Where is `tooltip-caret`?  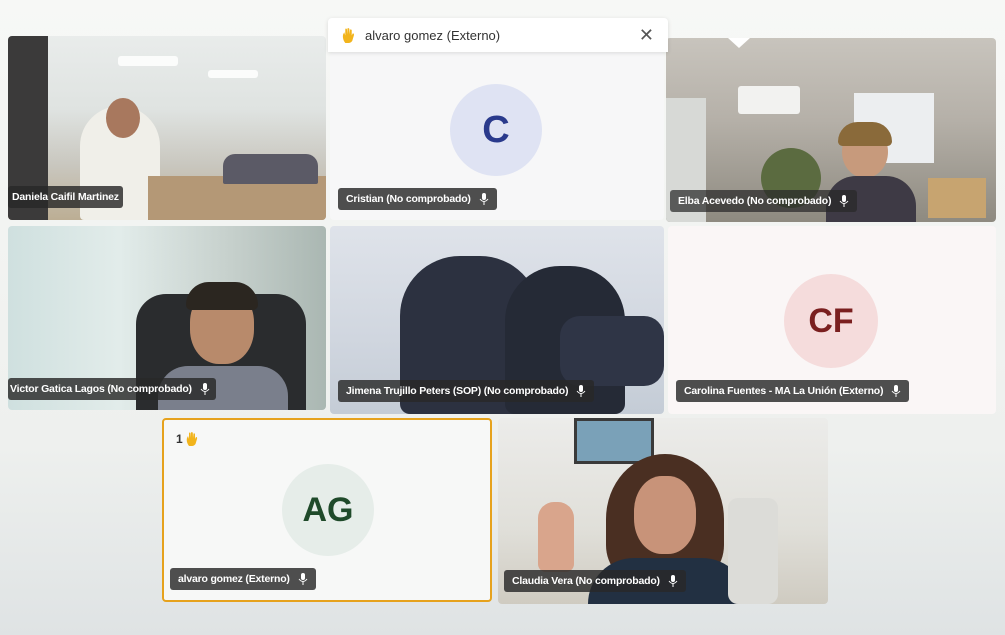
tooltip-caret is located at coordinates (739, 43).